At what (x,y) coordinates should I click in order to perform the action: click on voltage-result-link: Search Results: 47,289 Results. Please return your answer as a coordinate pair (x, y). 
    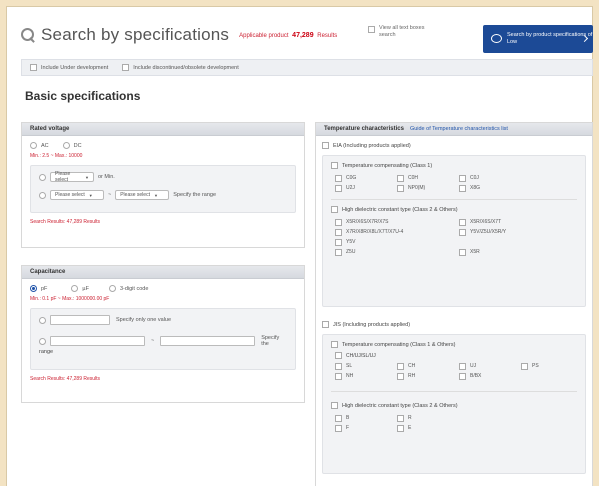
    Looking at the image, I should click on (163, 222).